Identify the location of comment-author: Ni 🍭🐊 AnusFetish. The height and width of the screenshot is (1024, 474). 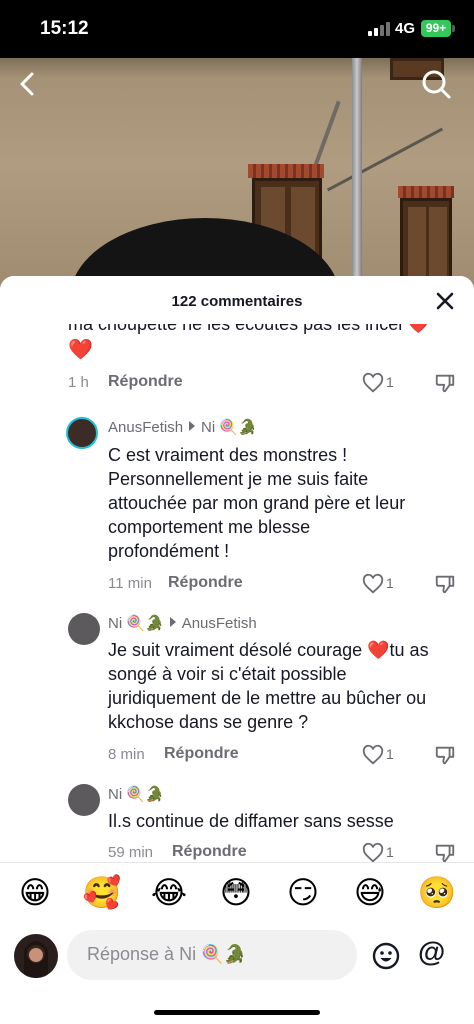
(182, 623).